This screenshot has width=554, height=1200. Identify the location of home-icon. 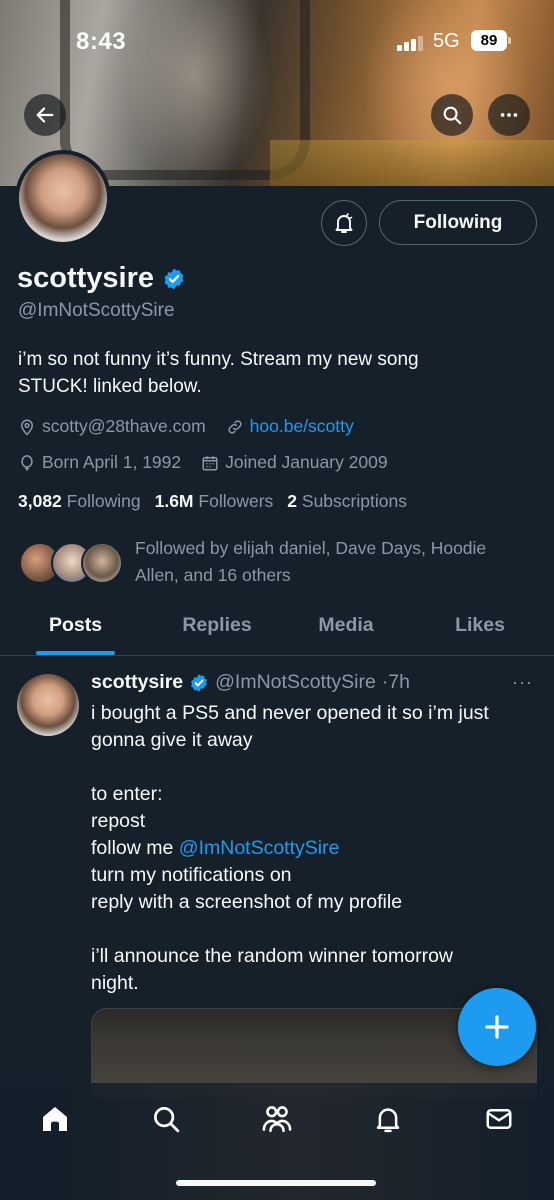
(55, 1119).